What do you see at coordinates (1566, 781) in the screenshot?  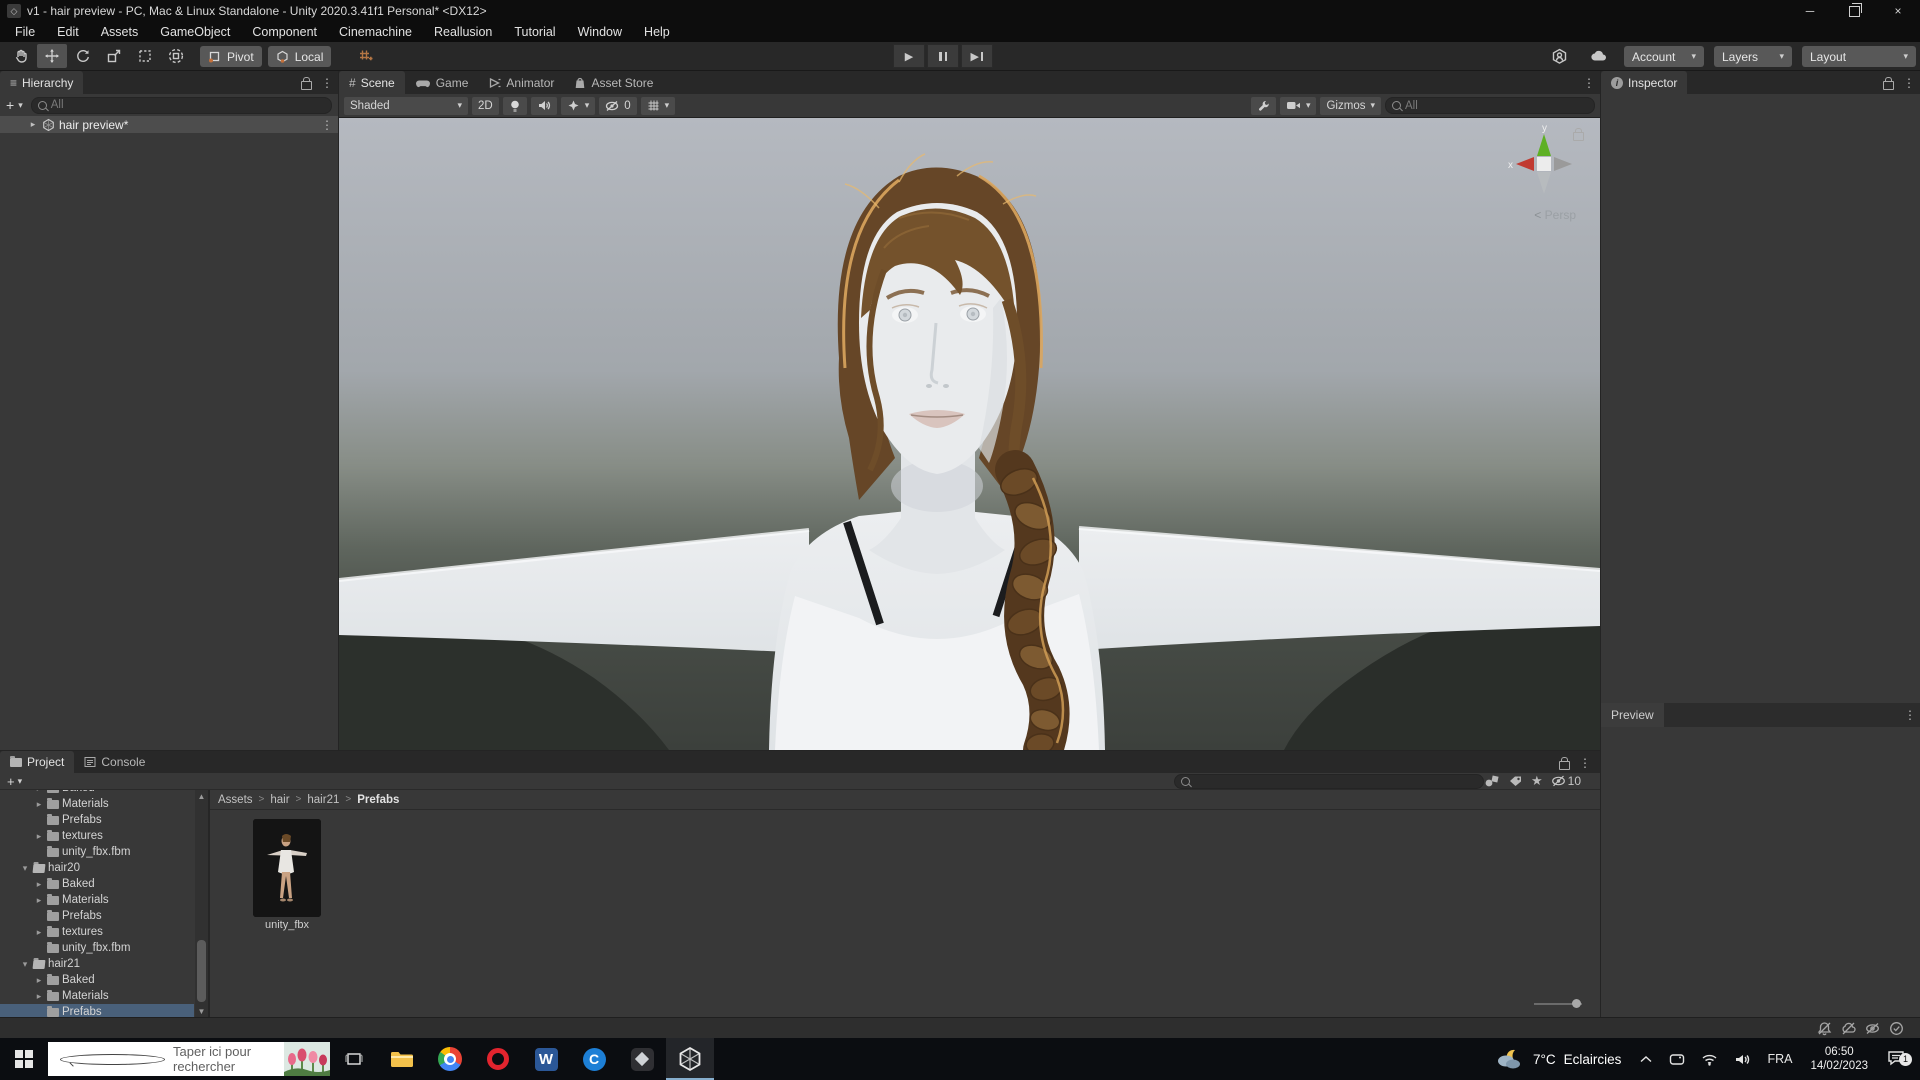 I see `hidden-packages-count: 10` at bounding box center [1566, 781].